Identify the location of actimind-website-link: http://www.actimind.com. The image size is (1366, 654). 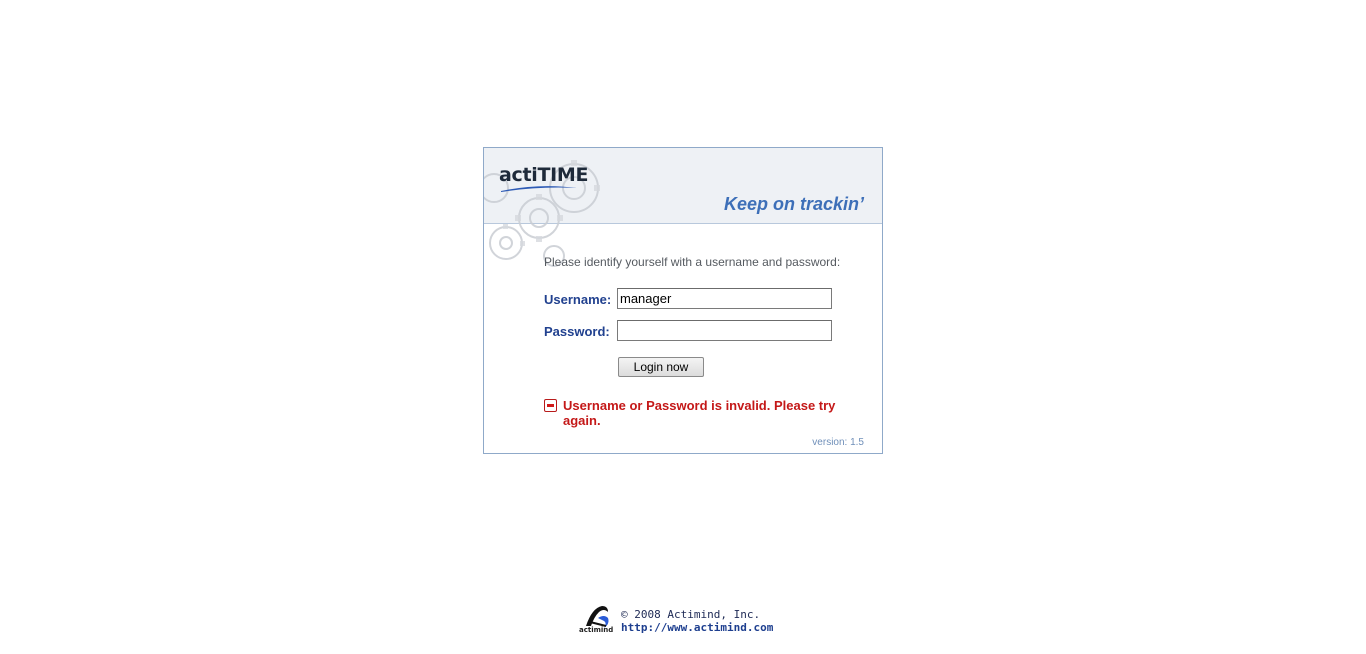
(697, 627).